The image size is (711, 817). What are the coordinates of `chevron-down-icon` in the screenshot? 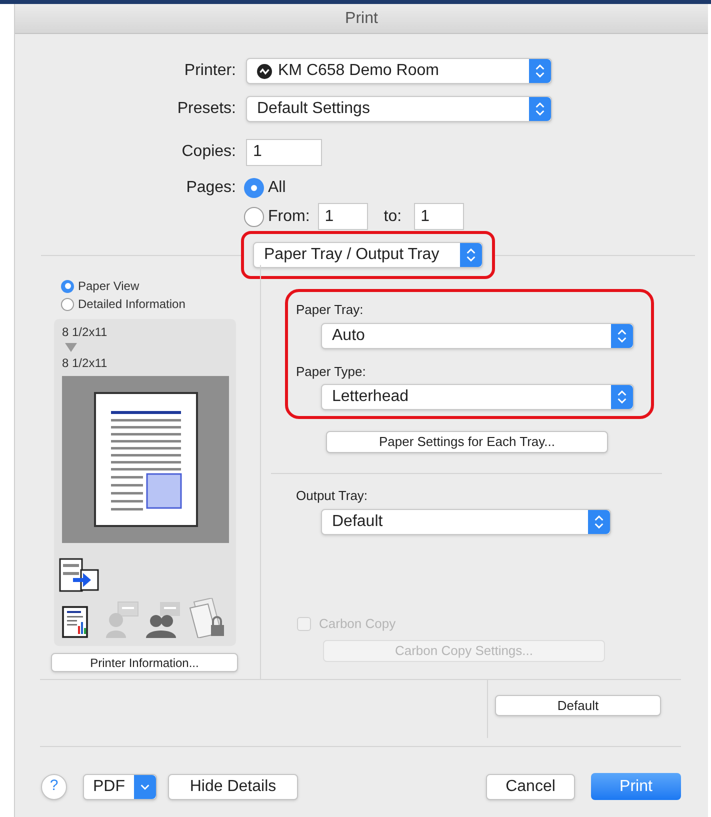 It's located at (145, 786).